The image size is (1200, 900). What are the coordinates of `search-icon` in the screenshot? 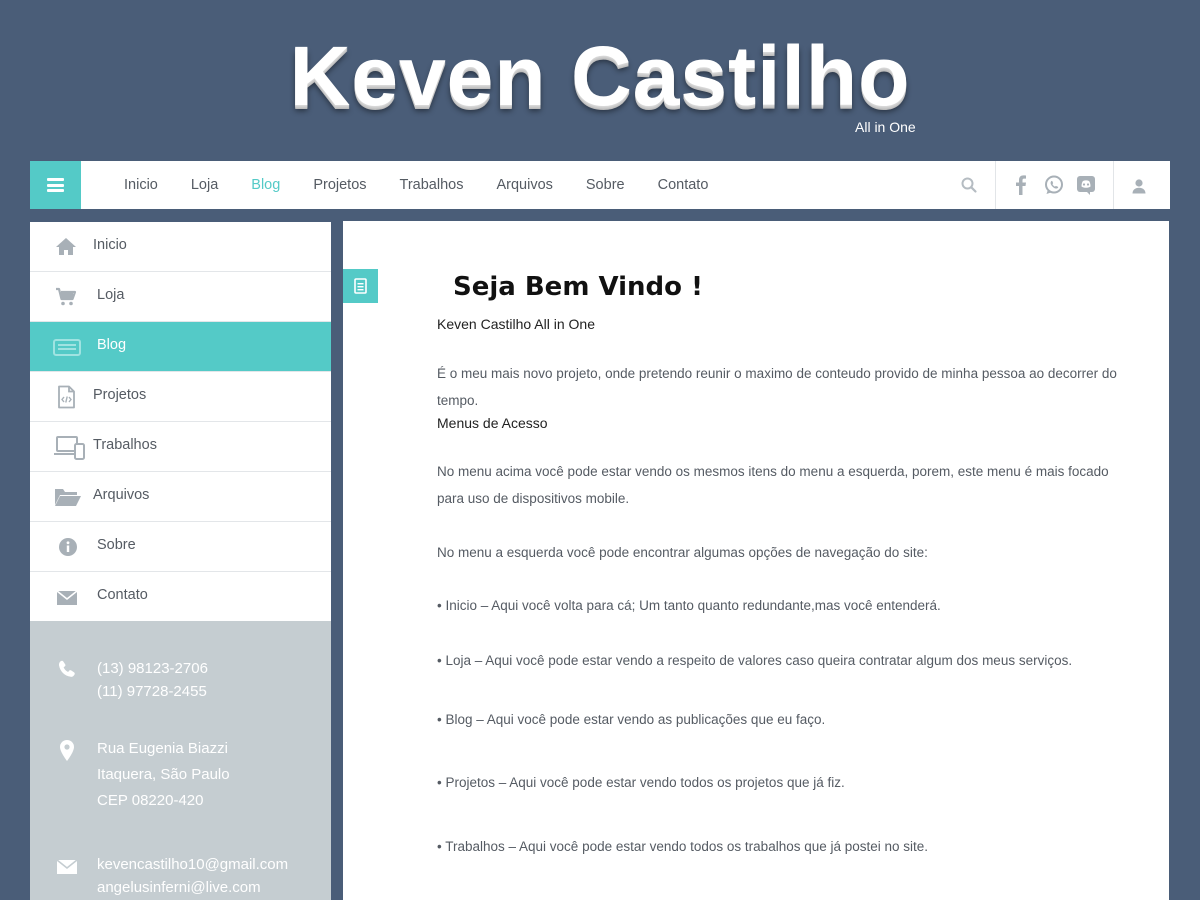 It's located at (969, 185).